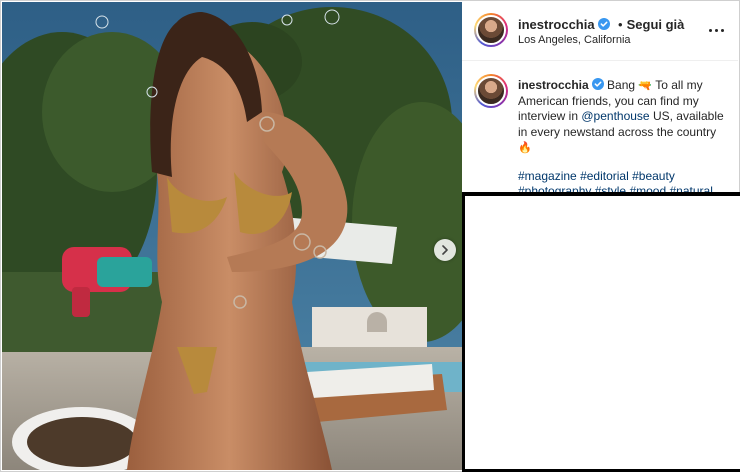 This screenshot has width=740, height=472. Describe the element at coordinates (547, 176) in the screenshot. I see `hashtag-link: #magazine` at that location.